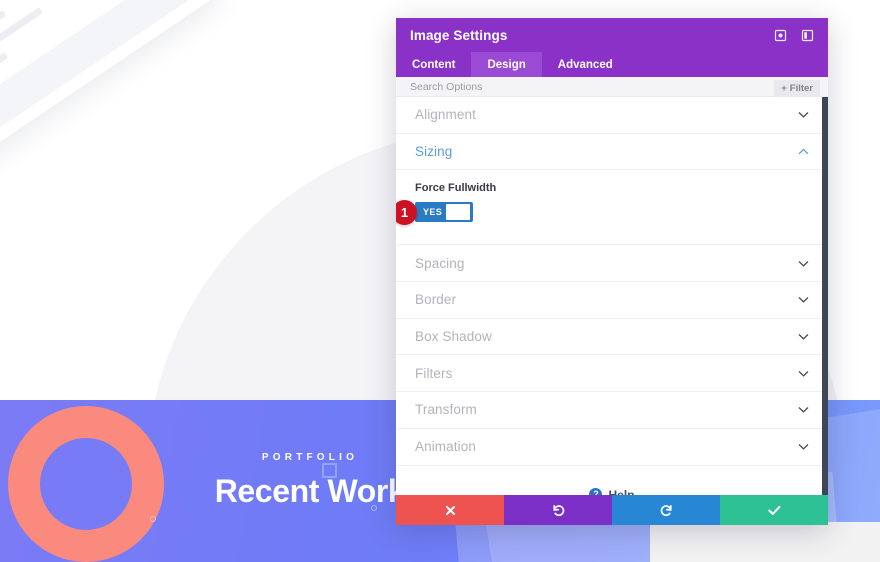 The width and height of the screenshot is (880, 562). What do you see at coordinates (612, 35) in the screenshot?
I see `modal-header: Image Settings` at bounding box center [612, 35].